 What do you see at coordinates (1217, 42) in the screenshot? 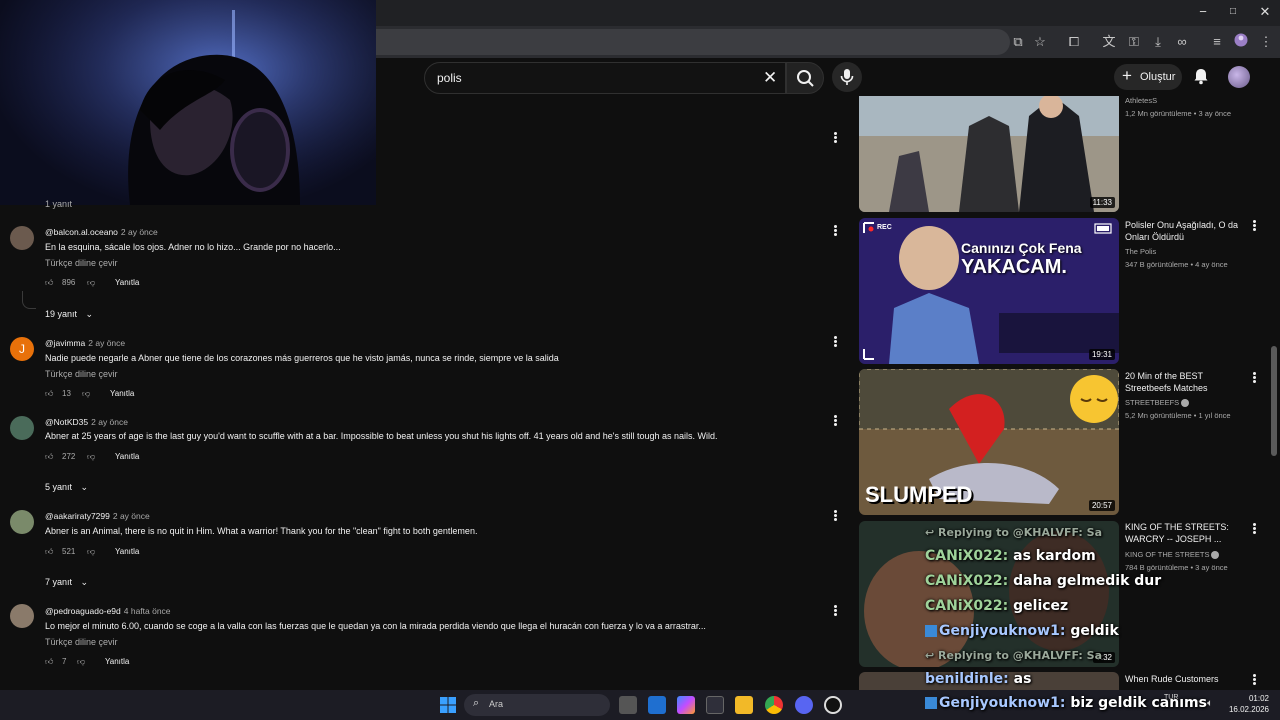
I see `reading-list-icon: ≡` at bounding box center [1217, 42].